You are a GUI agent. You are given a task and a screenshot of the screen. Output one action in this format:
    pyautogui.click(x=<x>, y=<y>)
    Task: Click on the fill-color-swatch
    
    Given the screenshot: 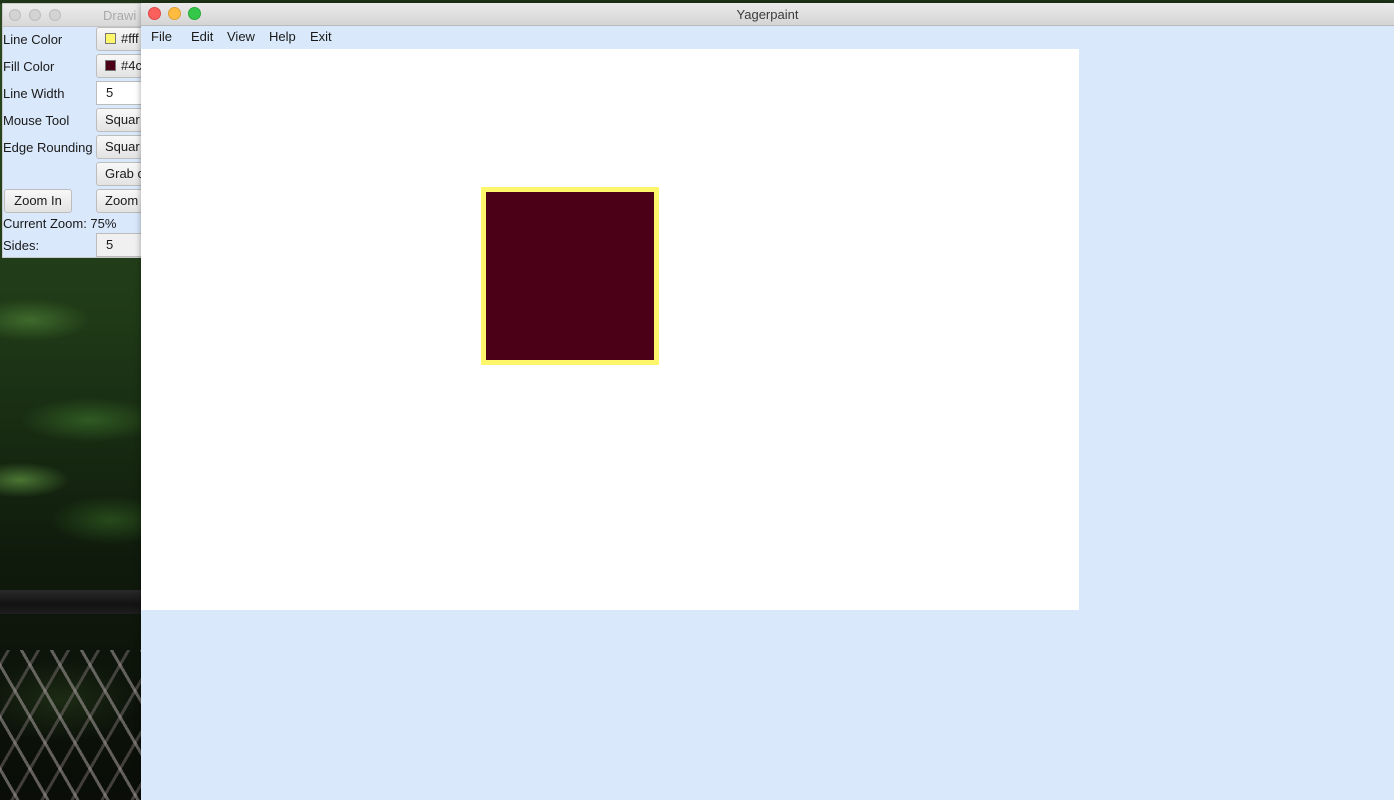 What is the action you would take?
    pyautogui.click(x=110, y=65)
    